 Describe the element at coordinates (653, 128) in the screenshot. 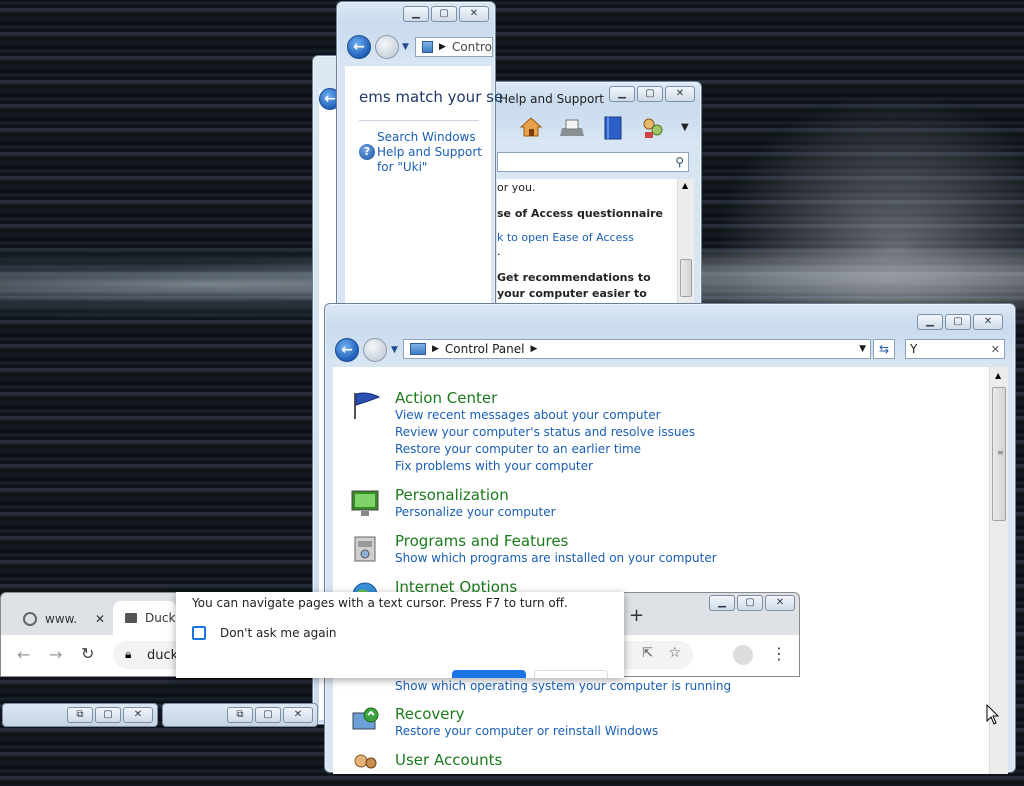

I see `ask-icon` at that location.